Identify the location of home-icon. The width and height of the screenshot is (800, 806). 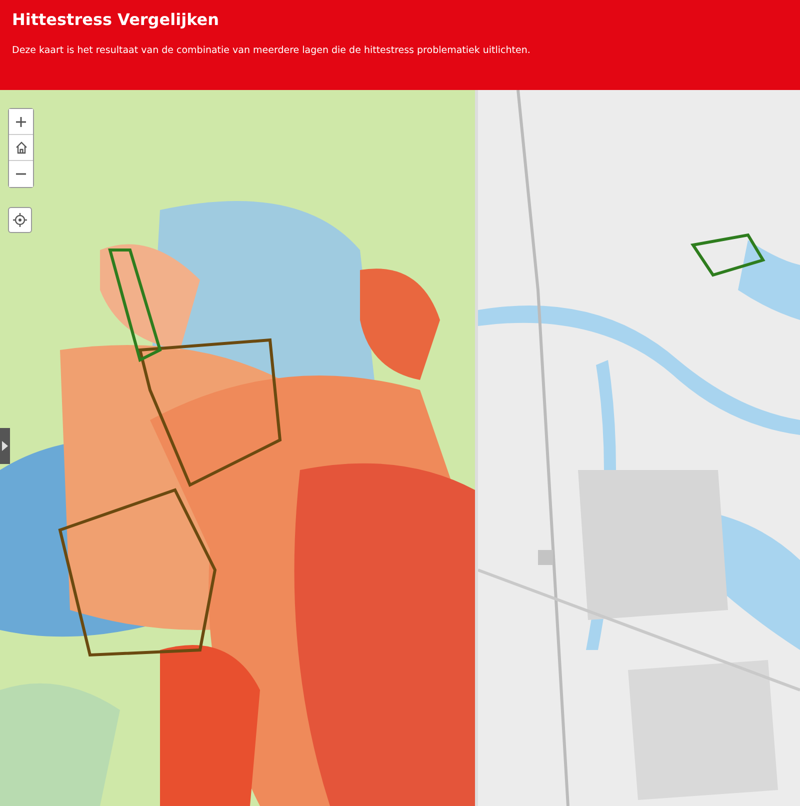
(21, 147).